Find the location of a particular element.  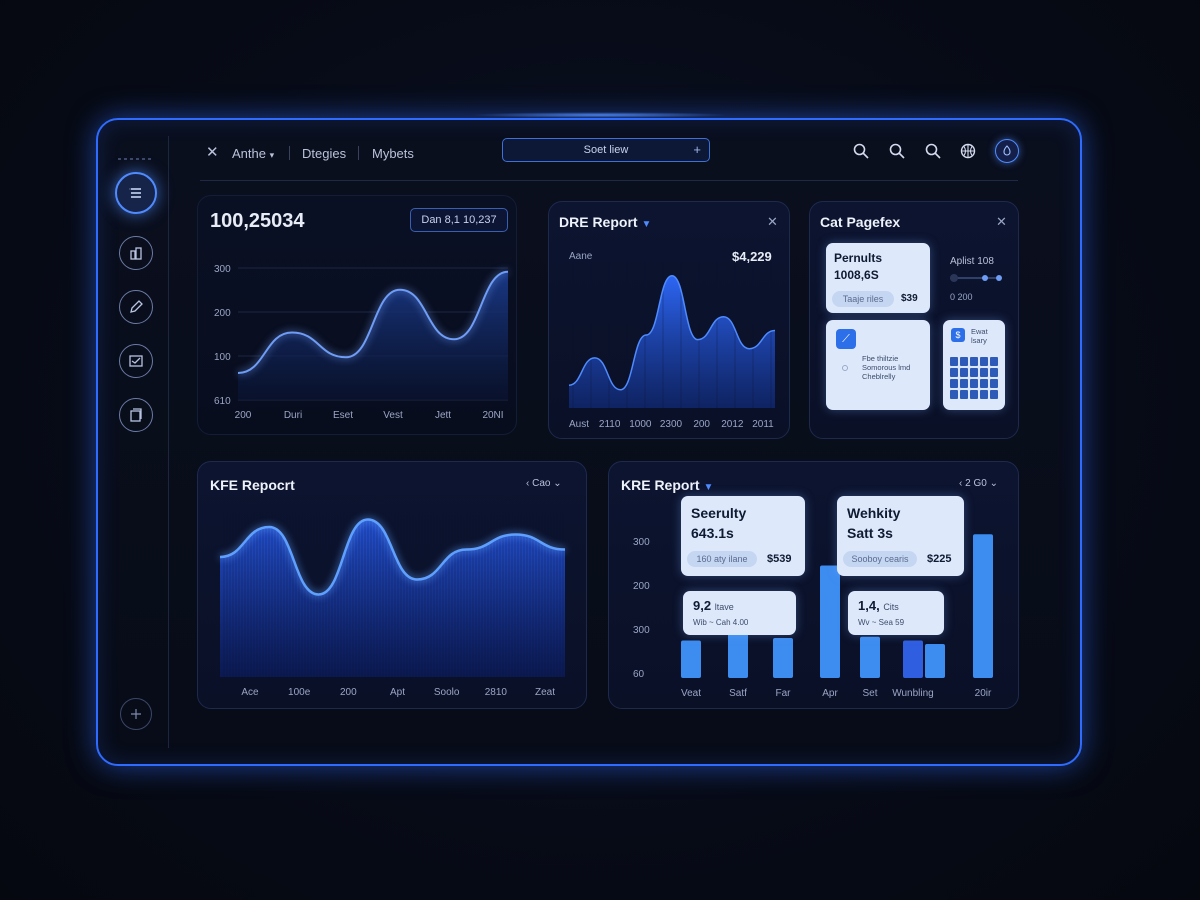

x-tick-label: Satf is located at coordinates (738, 693).